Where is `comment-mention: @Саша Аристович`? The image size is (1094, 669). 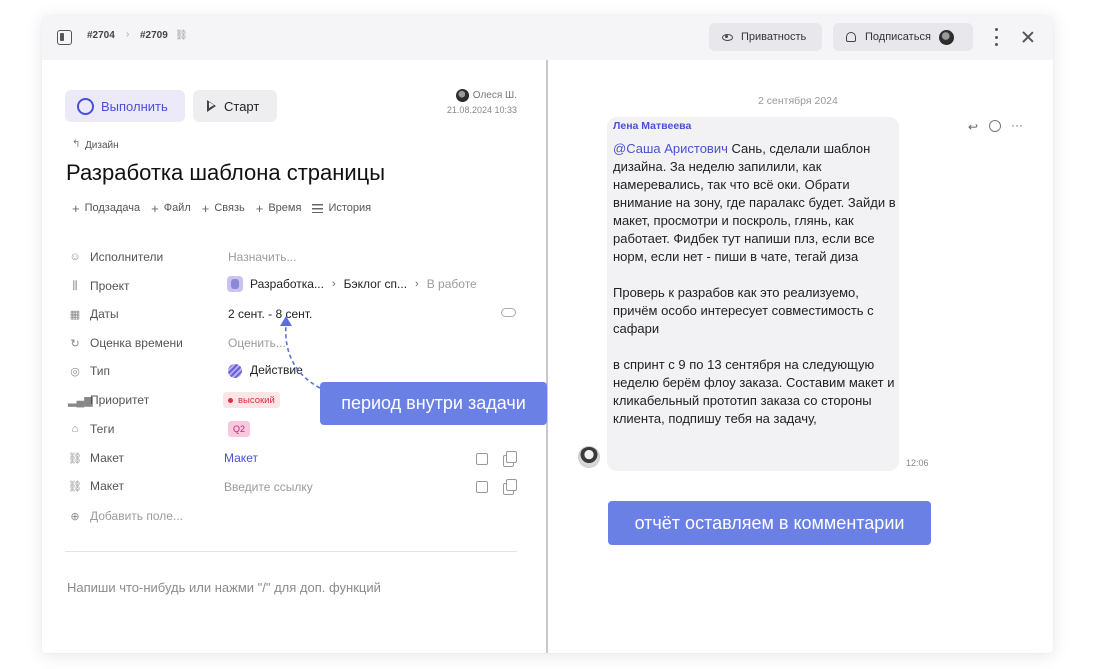 comment-mention: @Саша Аристович is located at coordinates (670, 148).